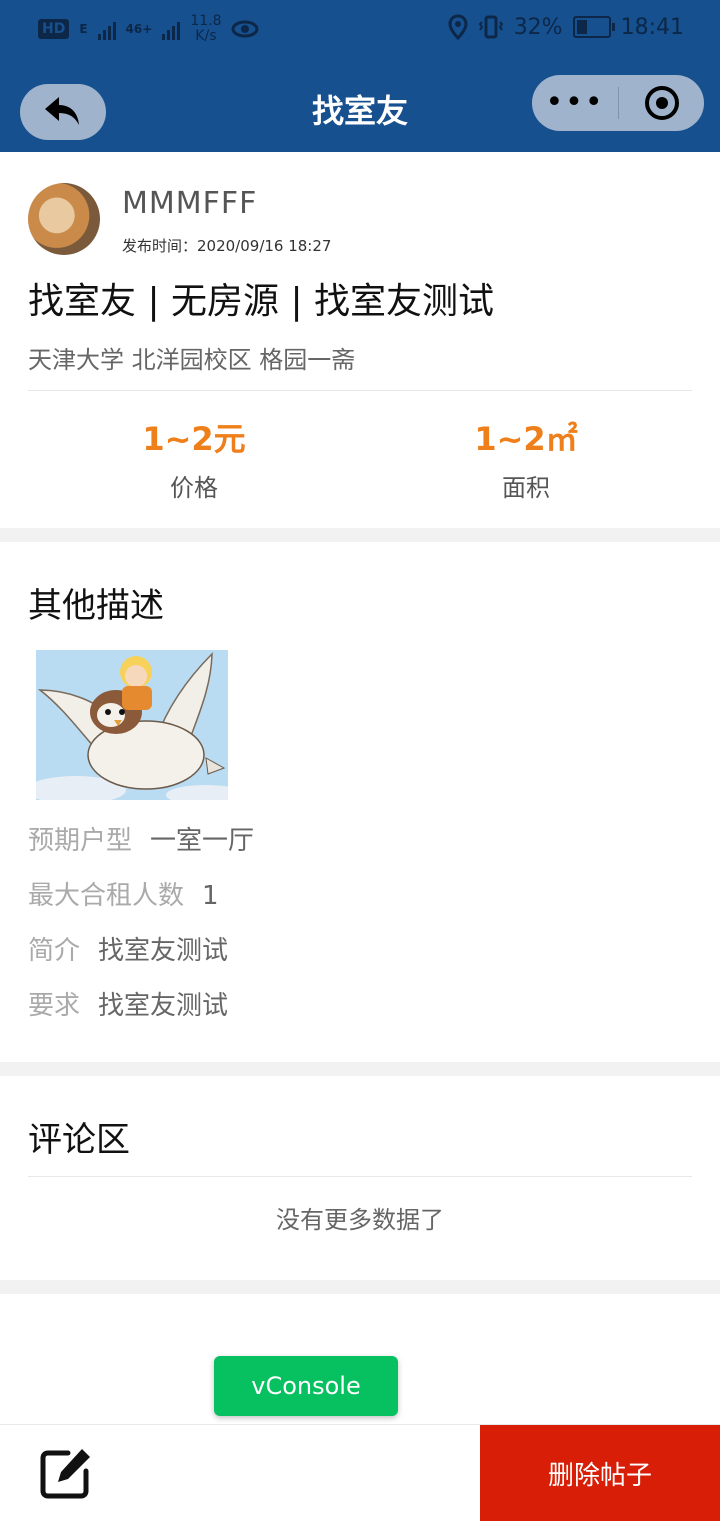  What do you see at coordinates (210, 896) in the screenshot?
I see `info-value: 1` at bounding box center [210, 896].